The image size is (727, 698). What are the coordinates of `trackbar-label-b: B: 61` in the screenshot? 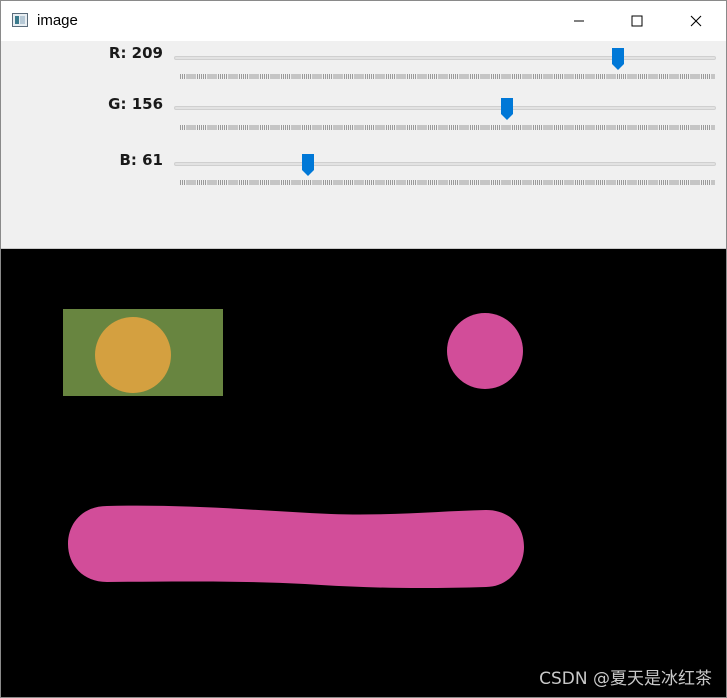 It's located at (141, 160).